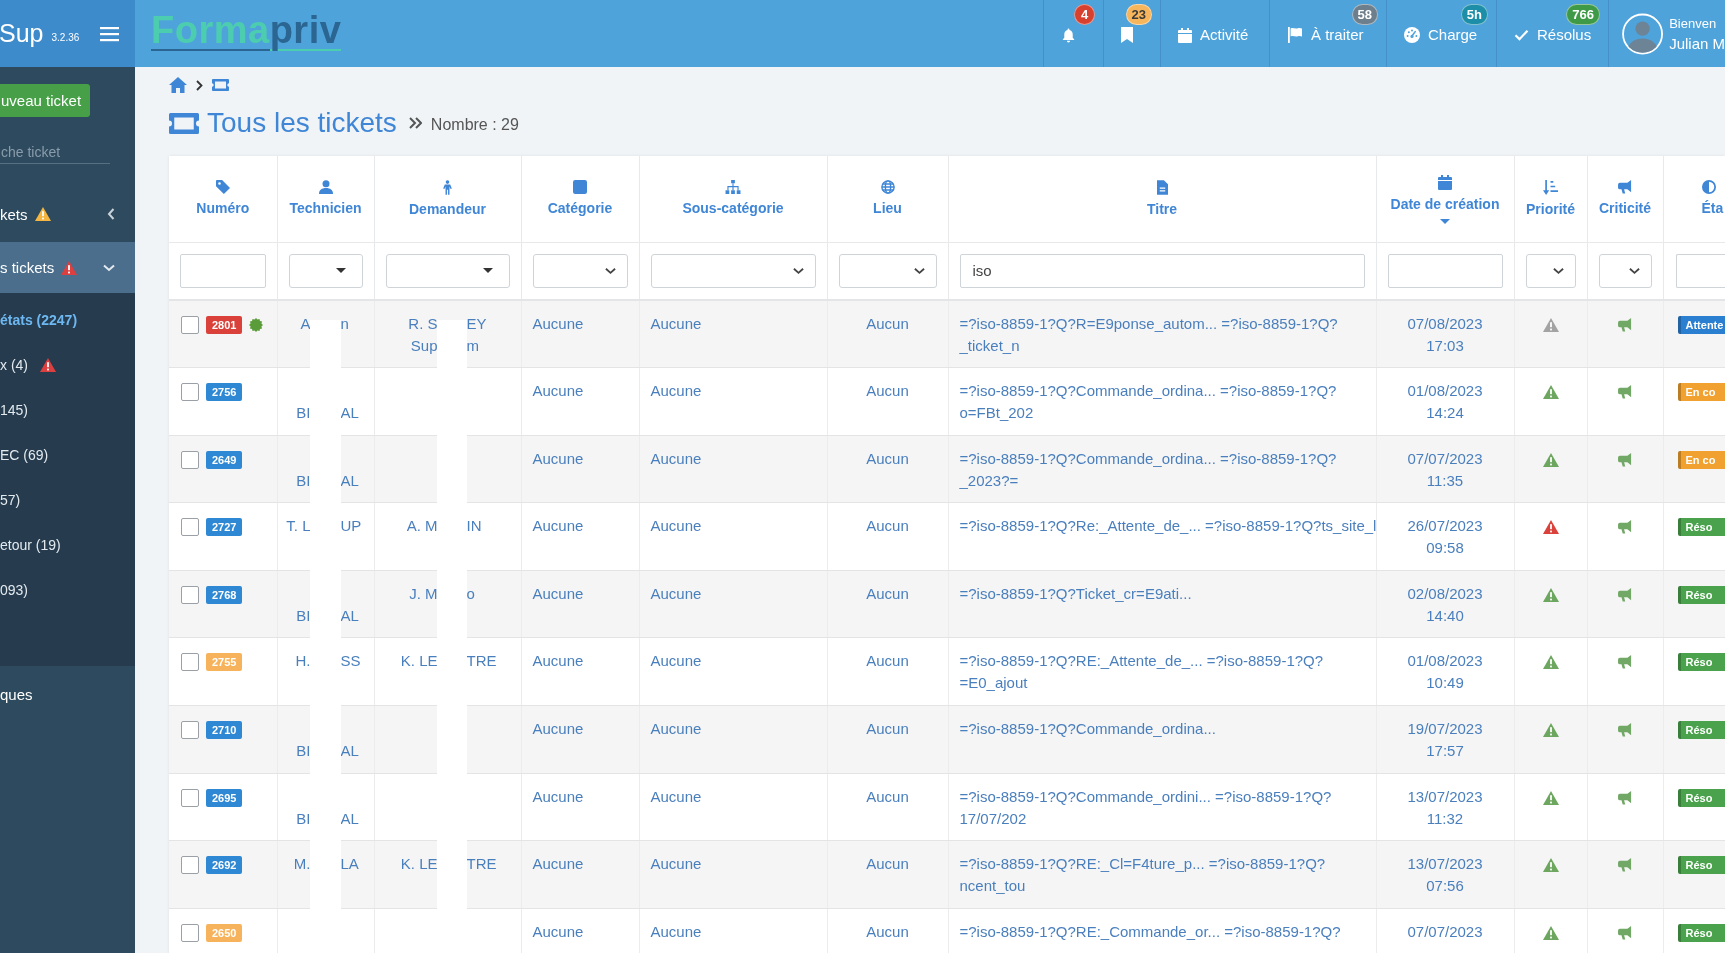  Describe the element at coordinates (45, 100) in the screenshot. I see `new-ticket-button: uveau ticket` at that location.